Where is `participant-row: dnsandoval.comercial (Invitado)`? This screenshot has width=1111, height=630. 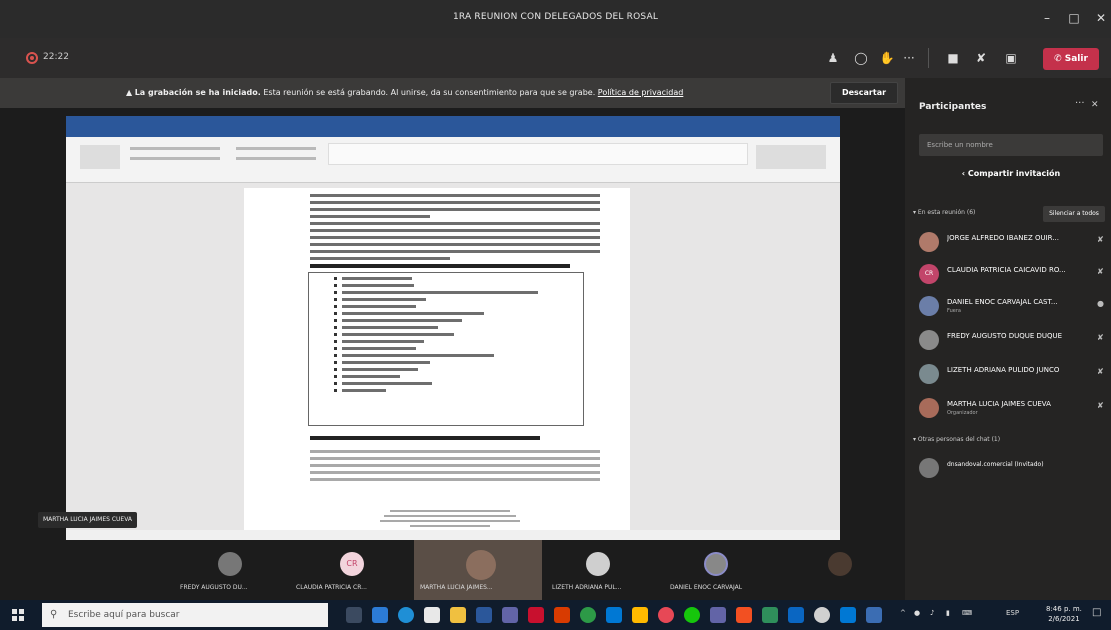 participant-row: dnsandoval.comercial (Invitado) is located at coordinates (1014, 467).